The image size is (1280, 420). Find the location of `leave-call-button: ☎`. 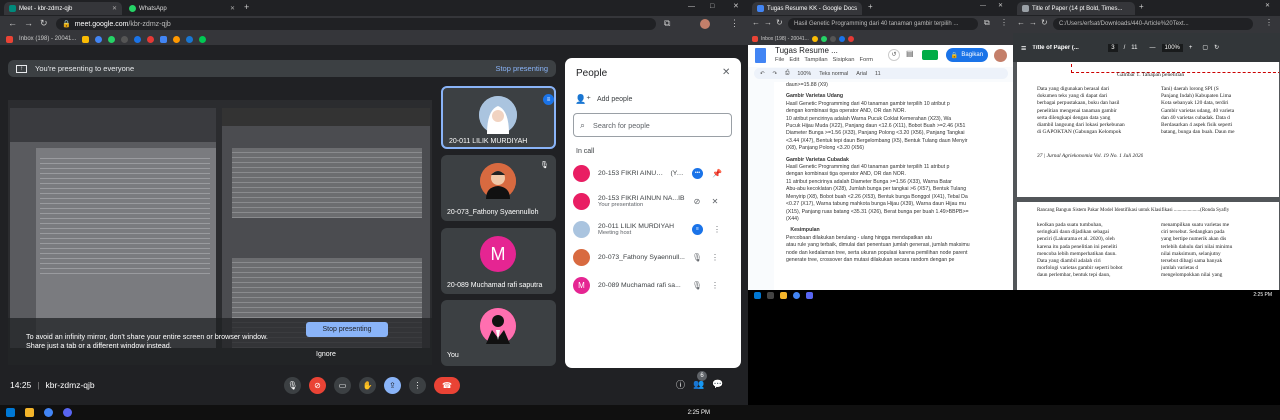

leave-call-button: ☎ is located at coordinates (447, 385).